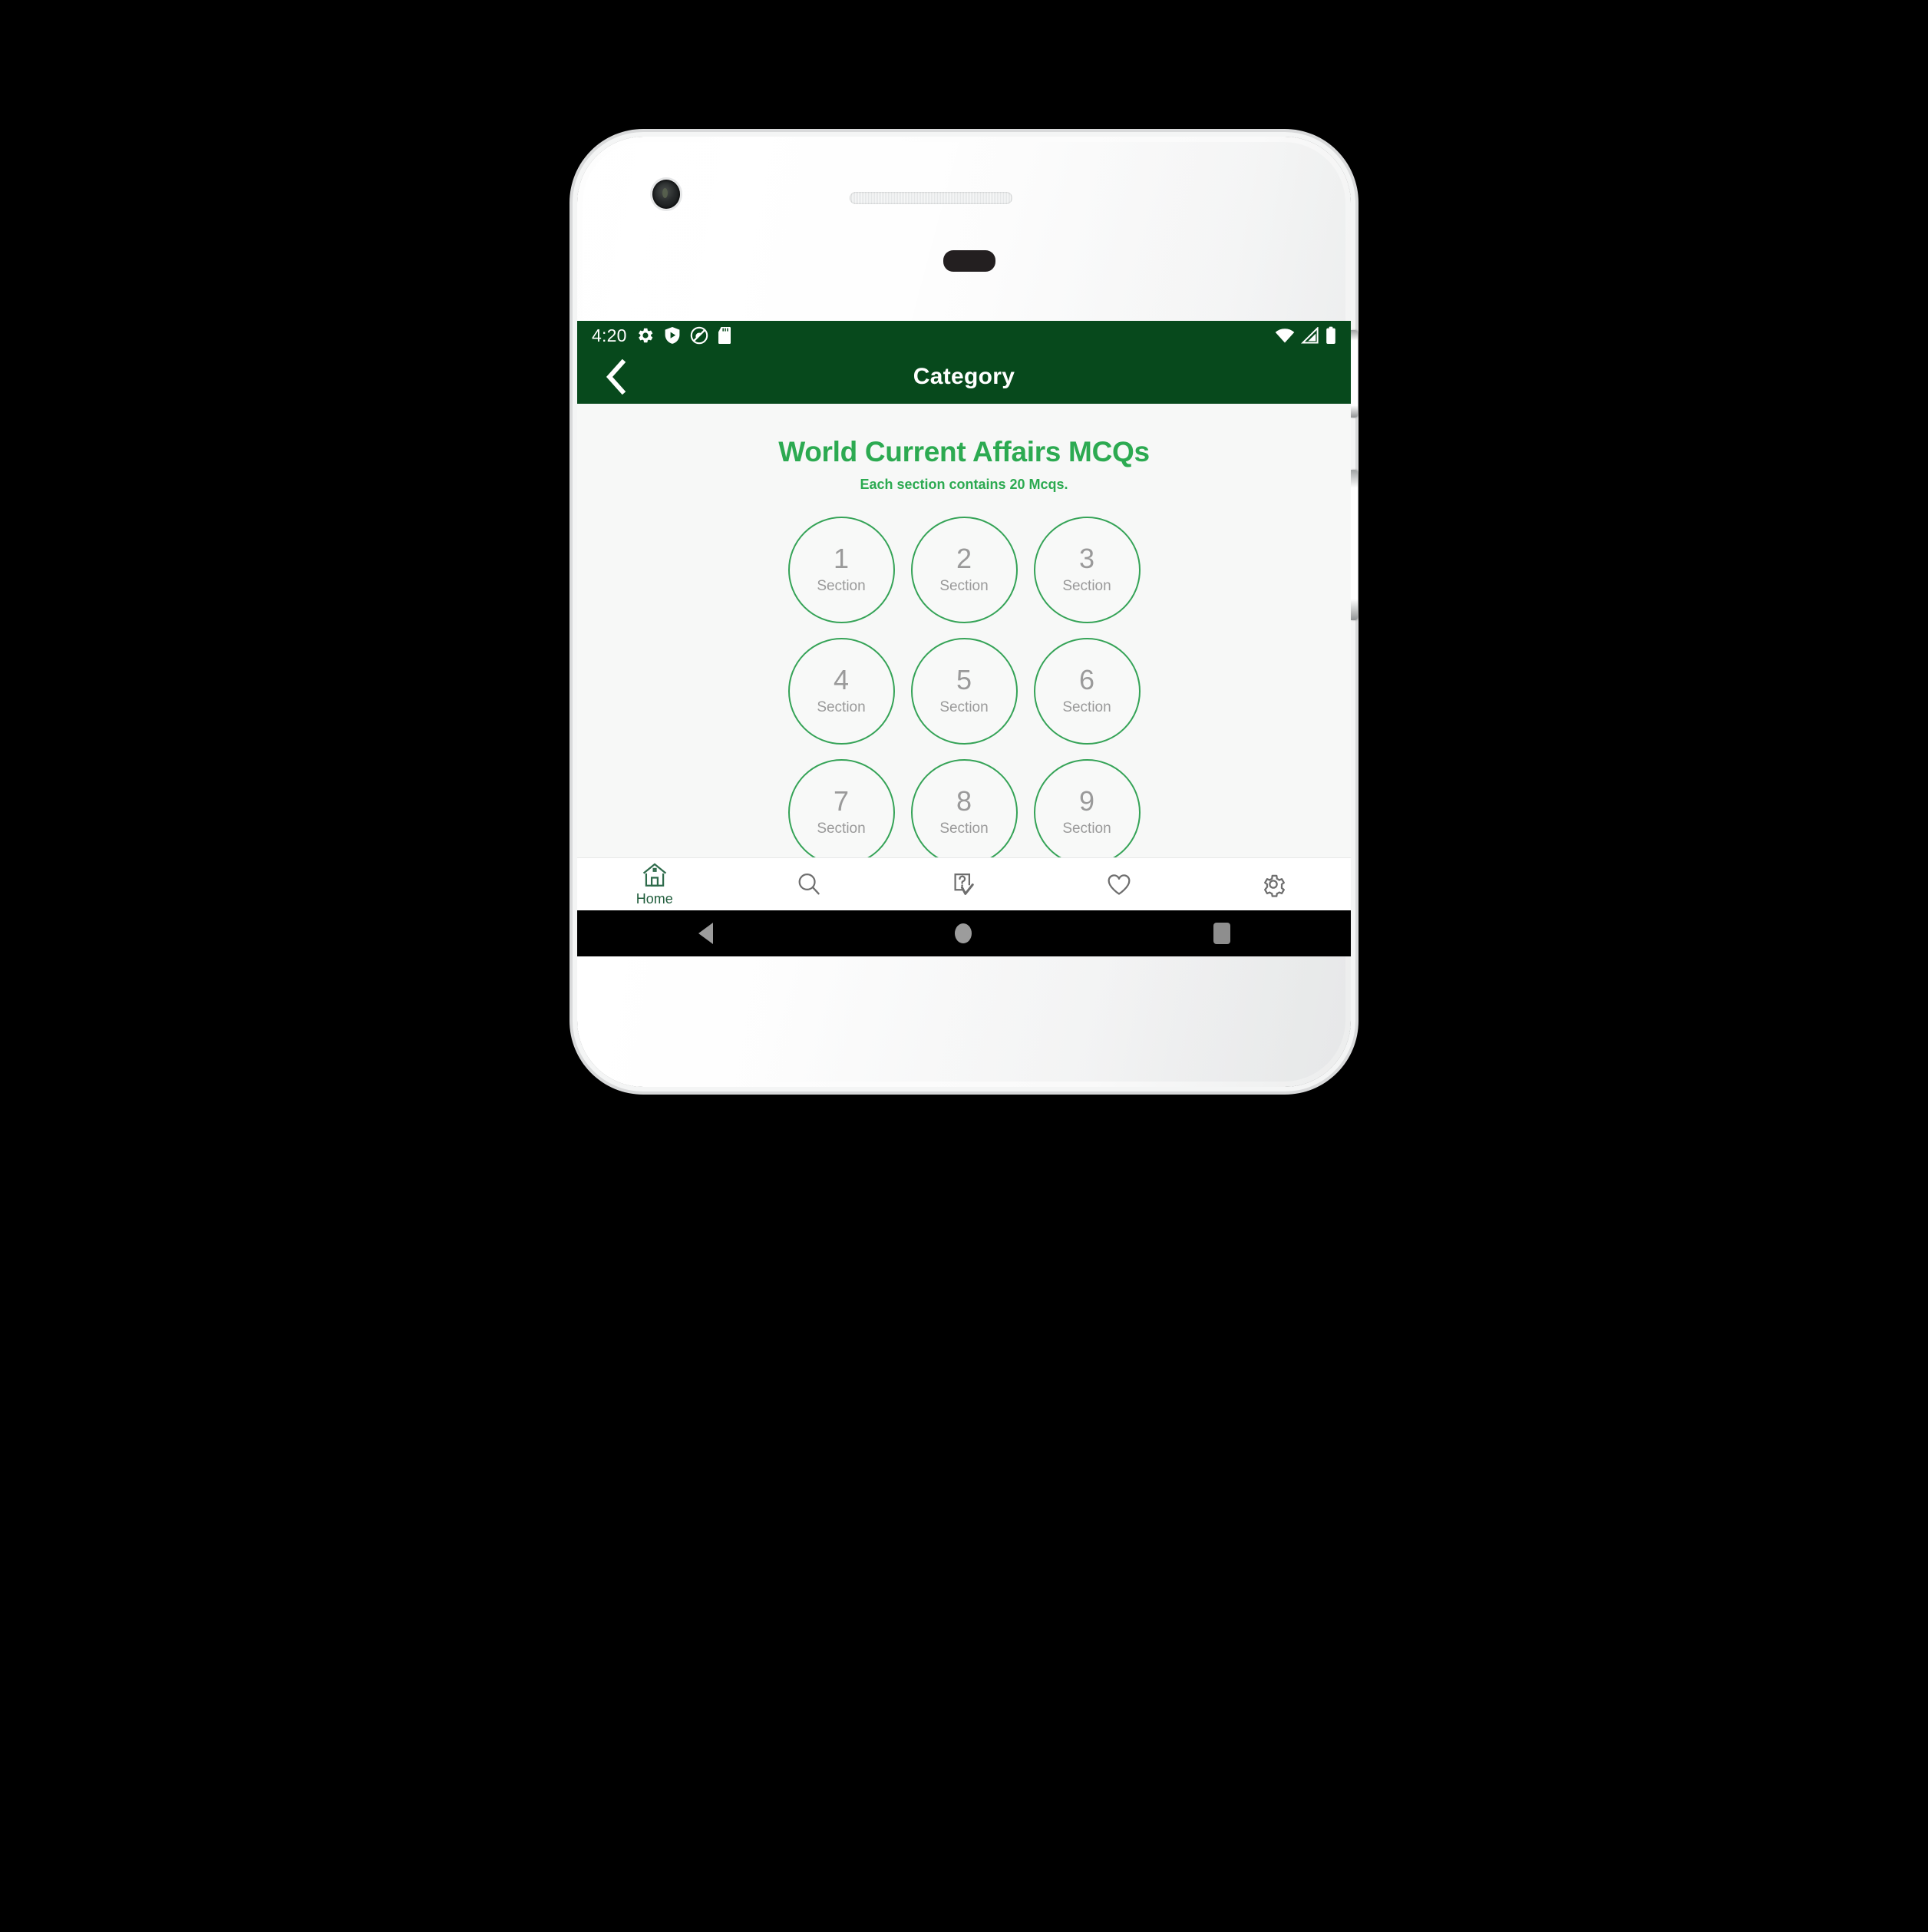  I want to click on nav-item-home: Home, so click(654, 884).